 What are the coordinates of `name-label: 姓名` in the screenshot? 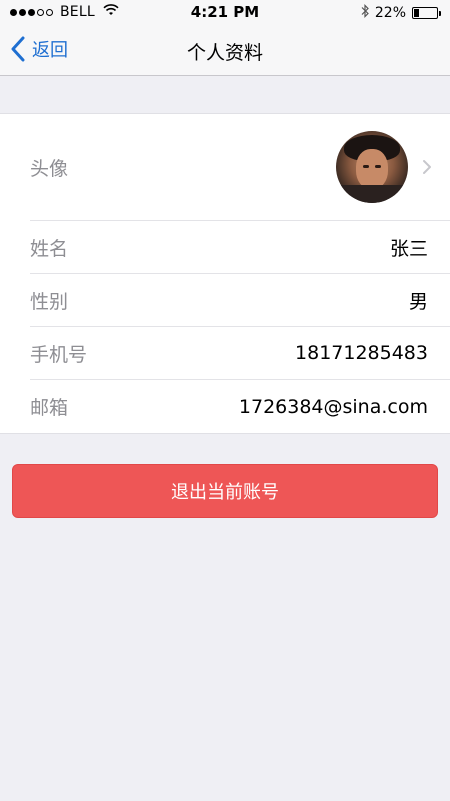 It's located at (49, 248).